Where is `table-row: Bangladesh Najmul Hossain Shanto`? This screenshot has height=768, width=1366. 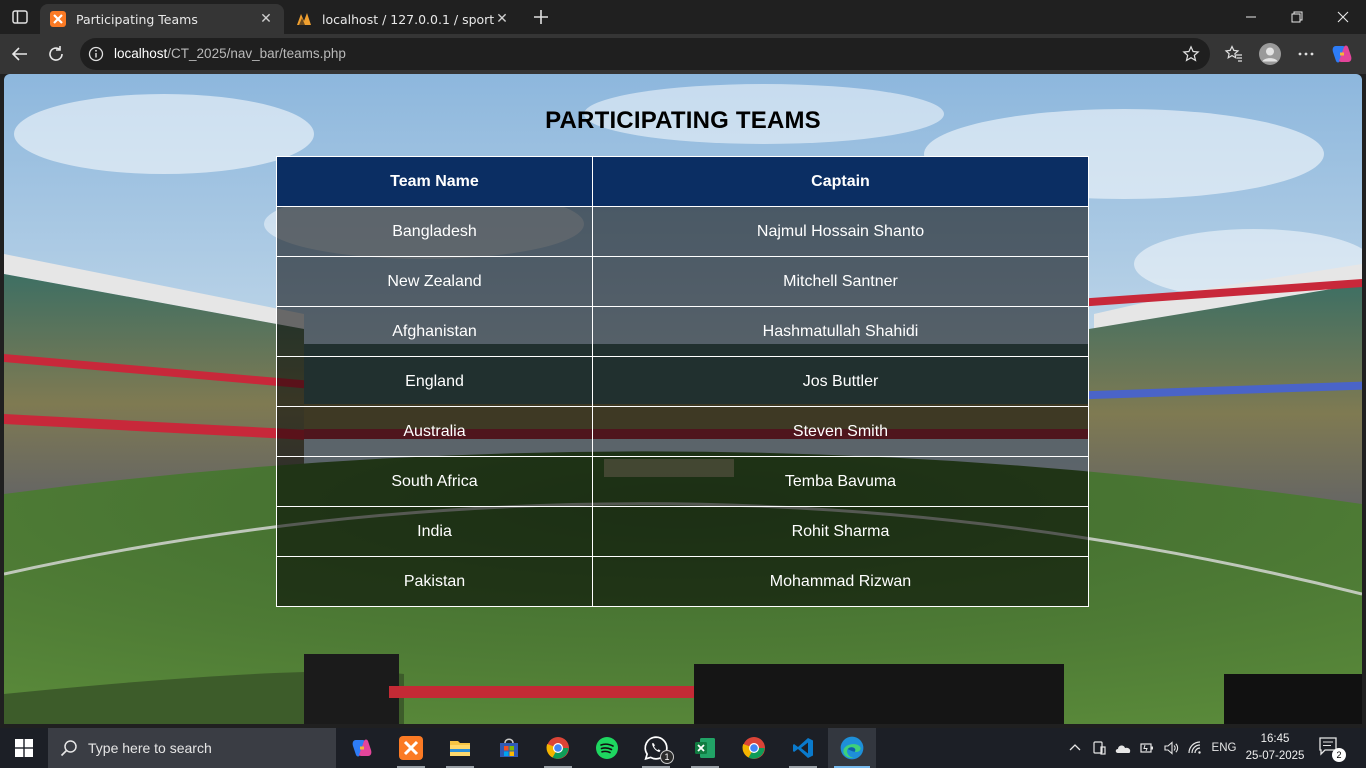 table-row: Bangladesh Najmul Hossain Shanto is located at coordinates (682, 231).